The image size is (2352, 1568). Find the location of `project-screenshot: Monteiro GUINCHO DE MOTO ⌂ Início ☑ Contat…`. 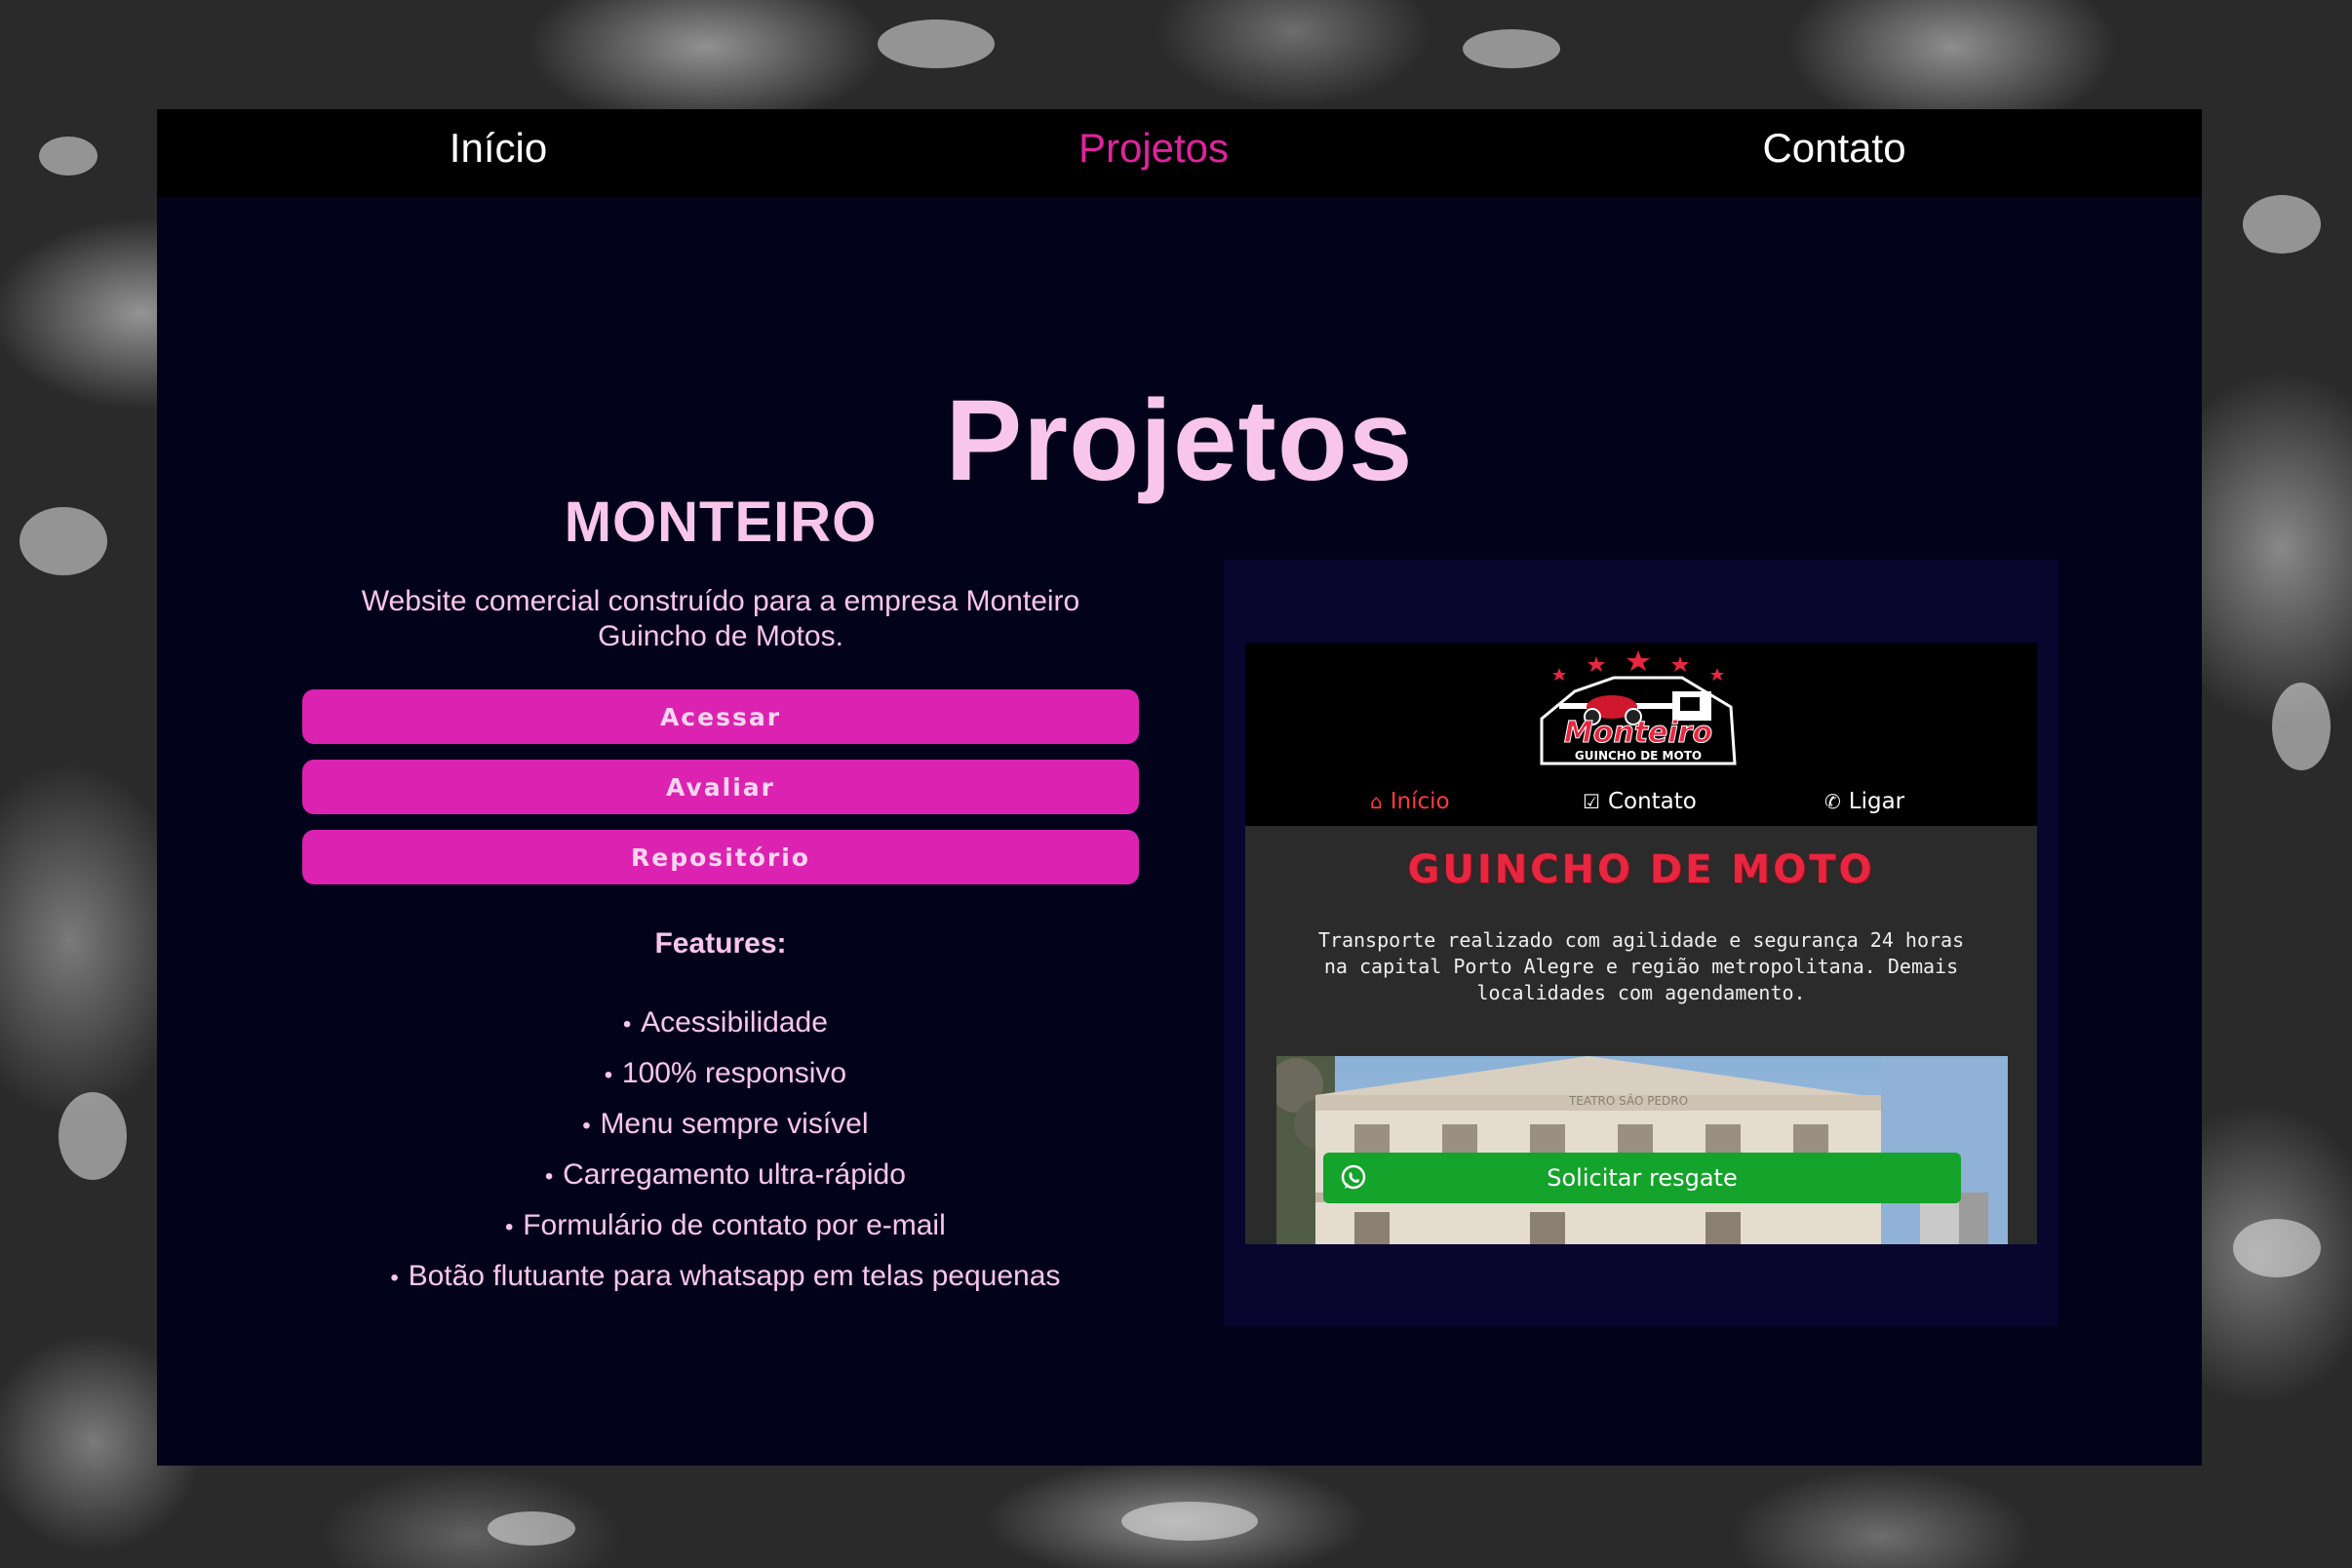

project-screenshot: Monteiro GUINCHO DE MOTO ⌂ Início ☑ Contat… is located at coordinates (1641, 943).